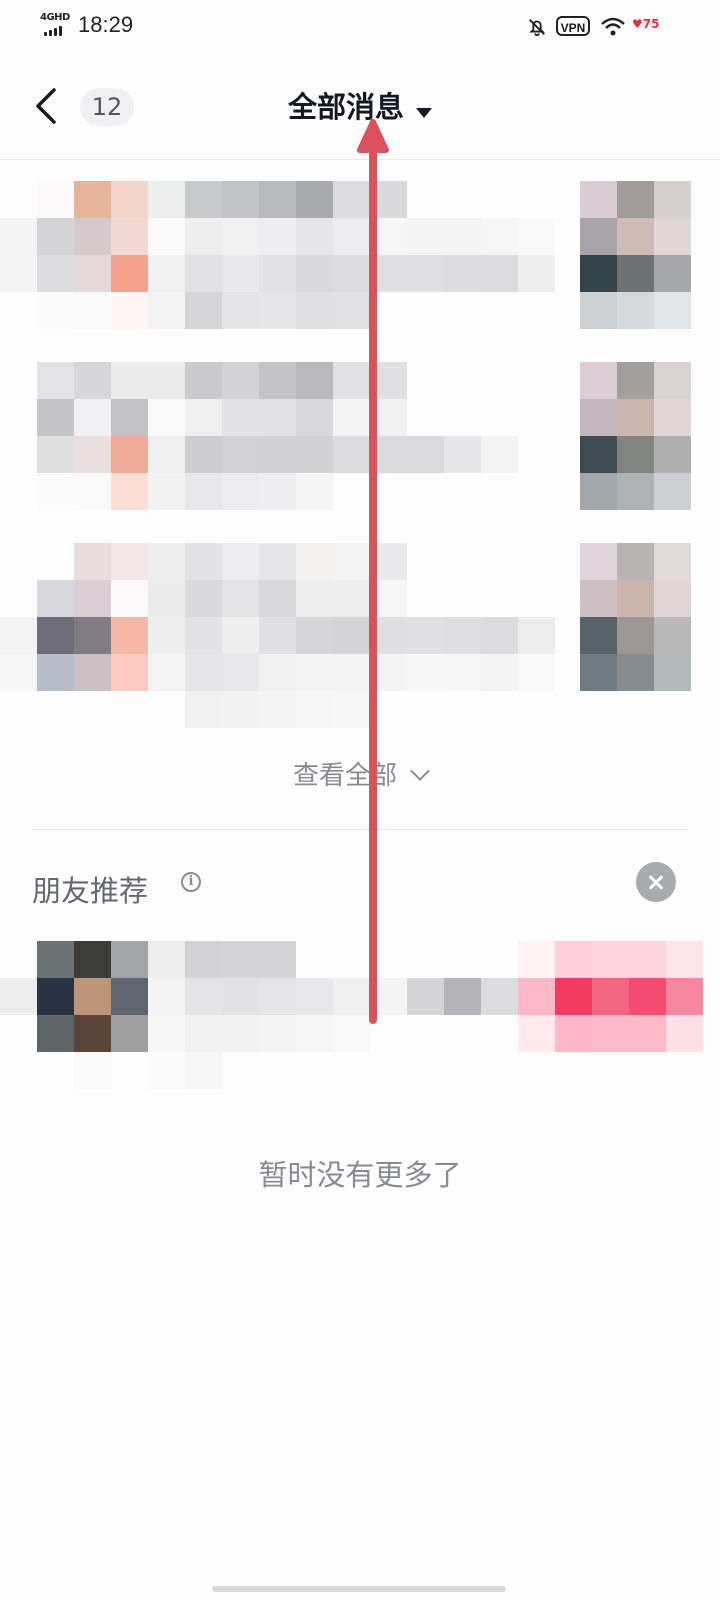 The width and height of the screenshot is (720, 1600). What do you see at coordinates (55, 17) in the screenshot?
I see `network-type: 4GHD` at bounding box center [55, 17].